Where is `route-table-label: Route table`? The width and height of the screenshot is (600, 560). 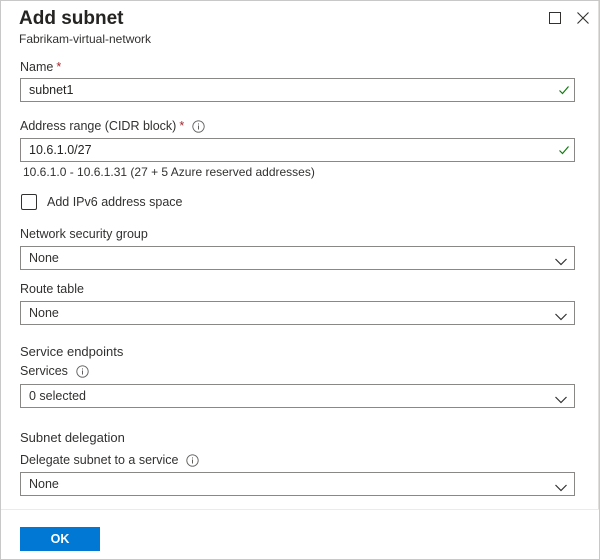 route-table-label: Route table is located at coordinates (52, 289).